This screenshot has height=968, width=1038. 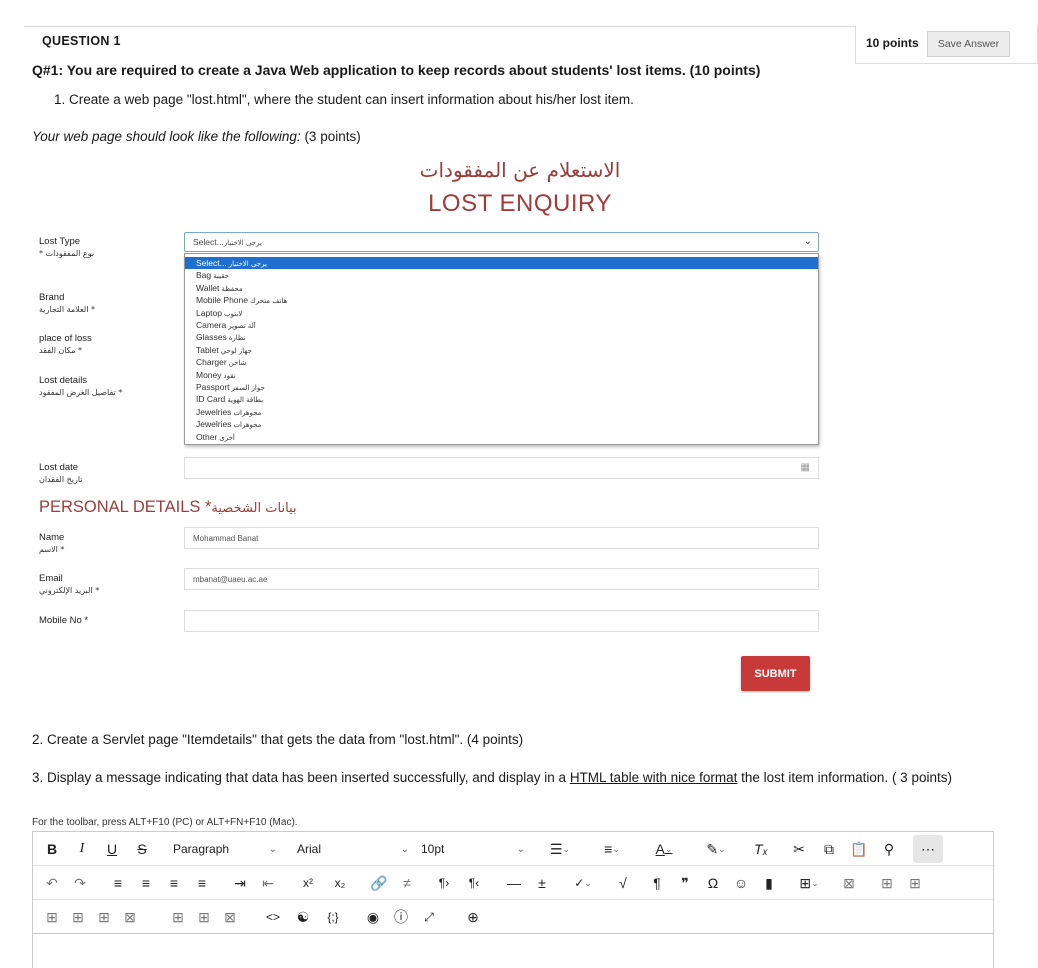 What do you see at coordinates (104, 917) in the screenshot?
I see `table-col-after-icon: ⊞` at bounding box center [104, 917].